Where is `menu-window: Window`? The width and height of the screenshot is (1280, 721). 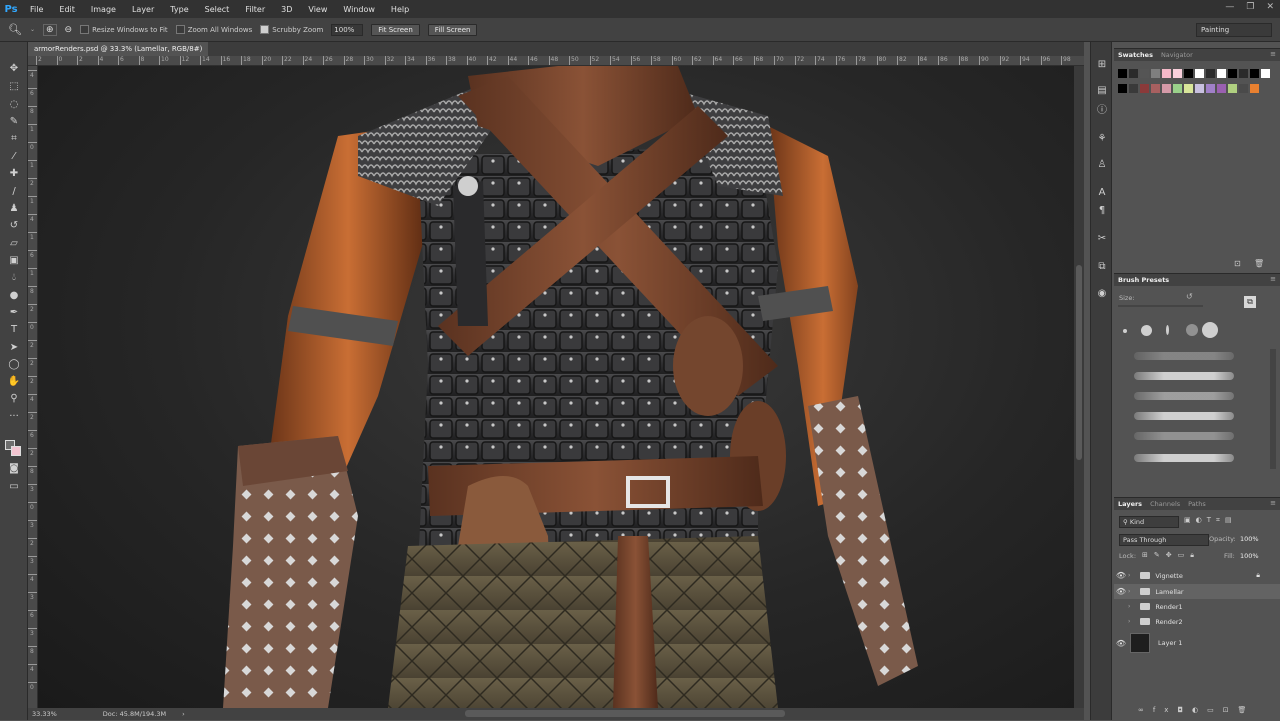 menu-window: Window is located at coordinates (359, 9).